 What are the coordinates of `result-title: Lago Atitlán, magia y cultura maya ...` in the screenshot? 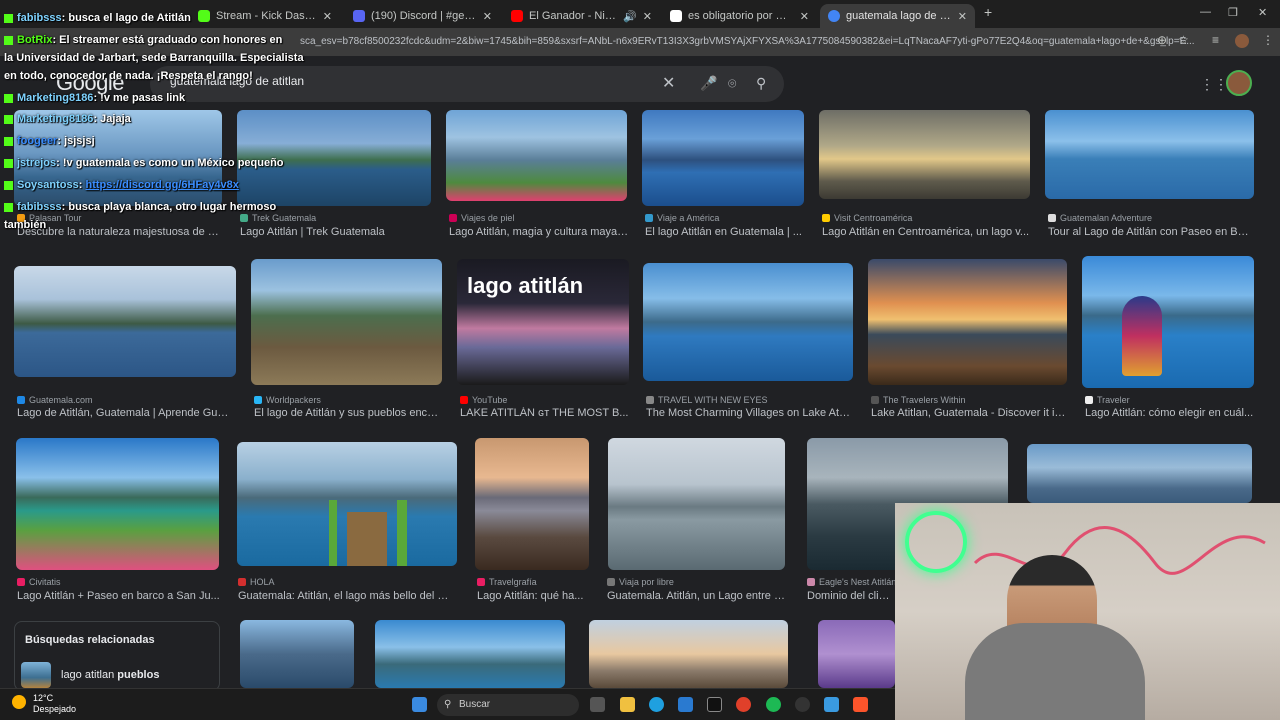 It's located at (539, 232).